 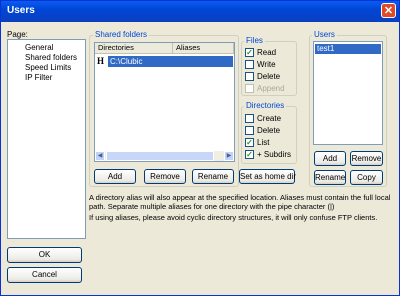 I want to click on title-bar: Users ✕, so click(x=200, y=11).